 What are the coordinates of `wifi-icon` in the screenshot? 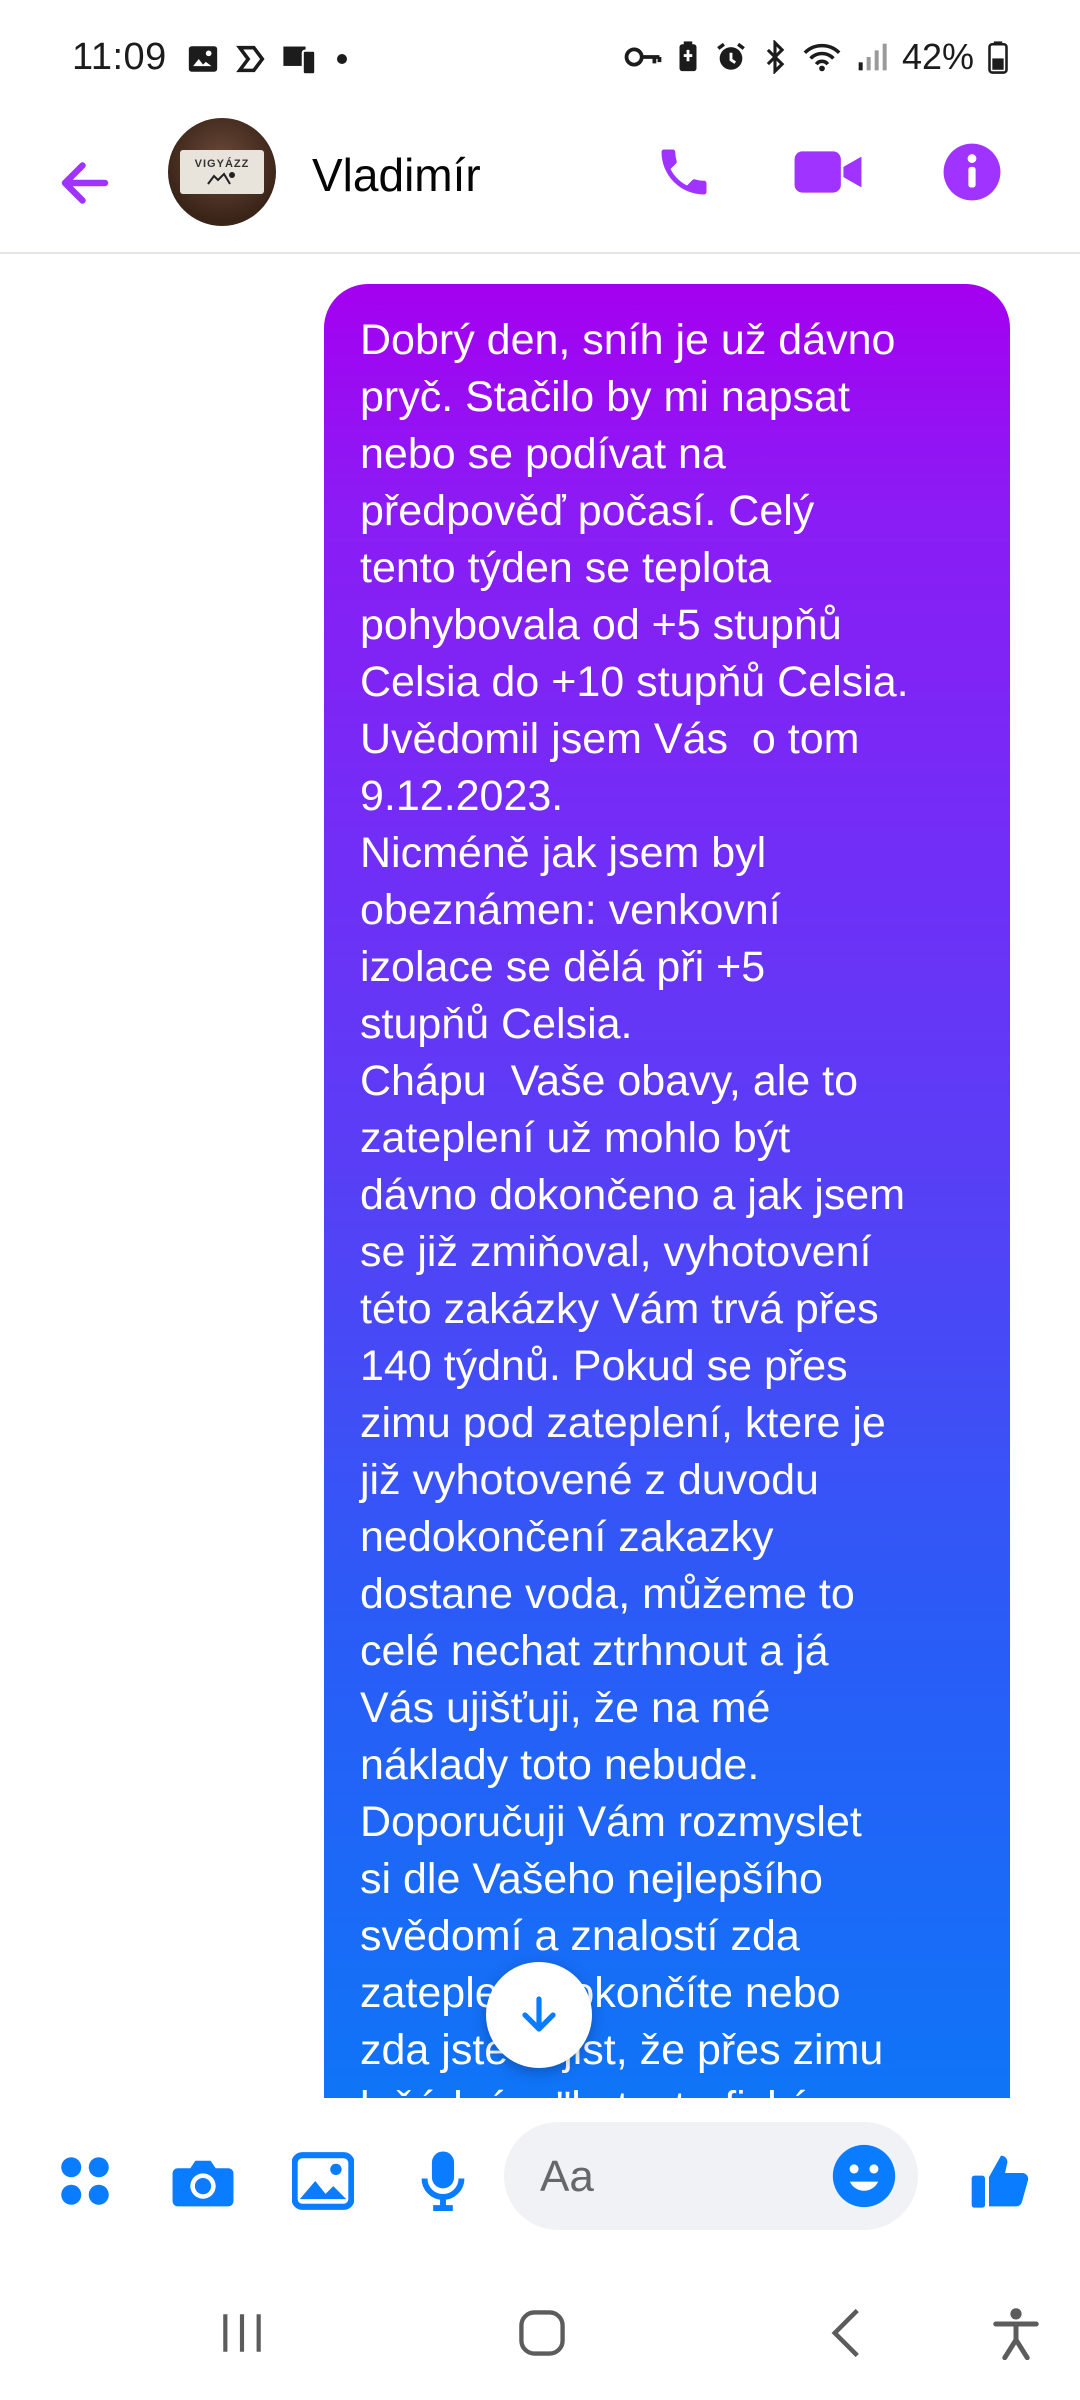 It's located at (822, 57).